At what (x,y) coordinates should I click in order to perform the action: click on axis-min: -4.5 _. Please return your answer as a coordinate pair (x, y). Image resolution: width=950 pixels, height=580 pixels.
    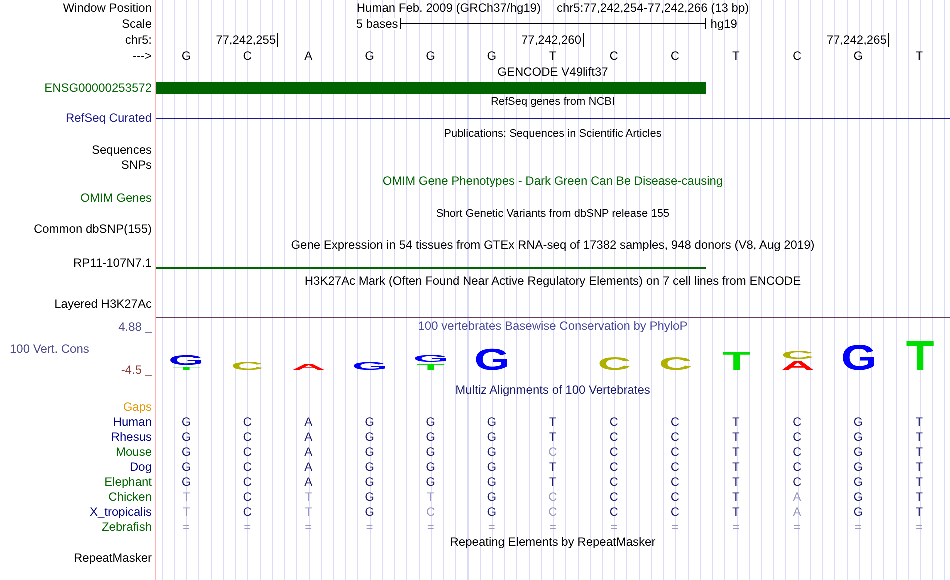
    Looking at the image, I should click on (136, 370).